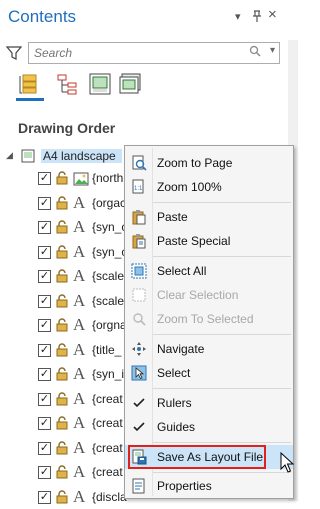 The width and height of the screenshot is (320, 509). Describe the element at coordinates (139, 271) in the screenshot. I see `select-all-icon` at that location.